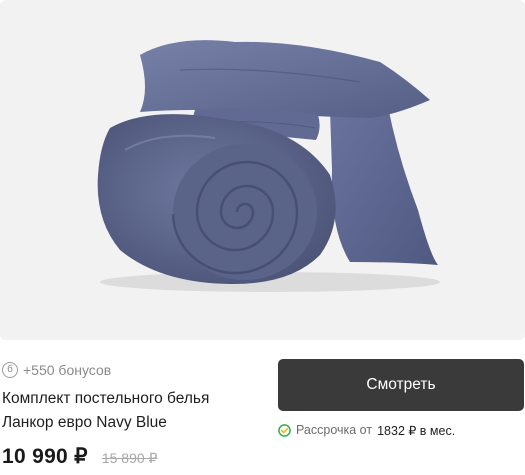 Image resolution: width=525 pixels, height=475 pixels. What do you see at coordinates (10, 370) in the screenshot?
I see `bonus-coin-icon: б` at bounding box center [10, 370].